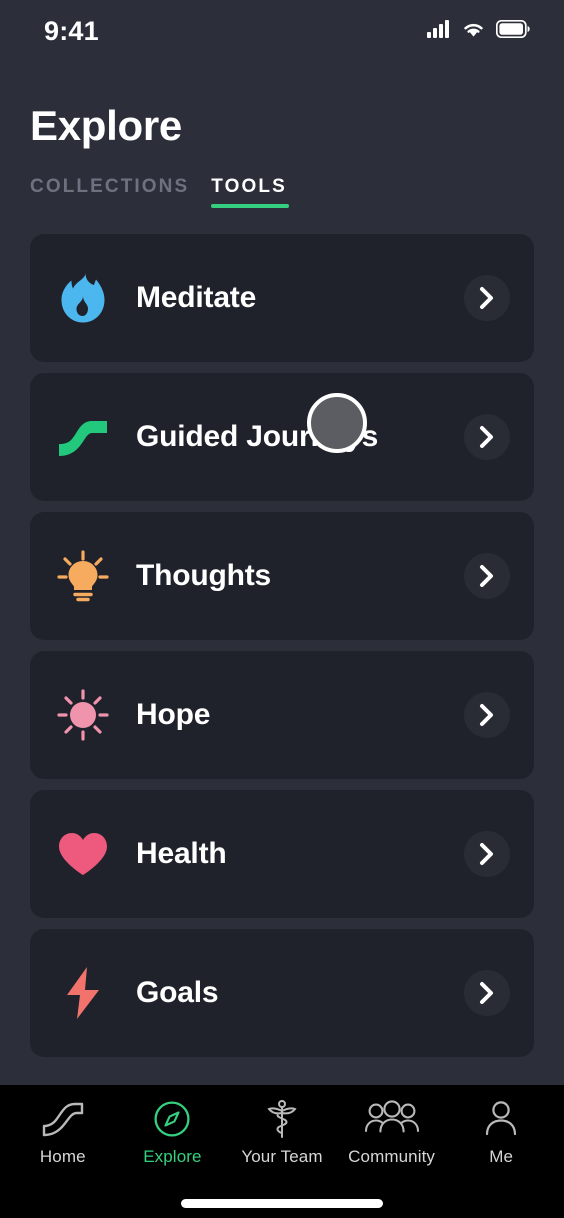 The height and width of the screenshot is (1218, 564). I want to click on battery-icon, so click(512, 31).